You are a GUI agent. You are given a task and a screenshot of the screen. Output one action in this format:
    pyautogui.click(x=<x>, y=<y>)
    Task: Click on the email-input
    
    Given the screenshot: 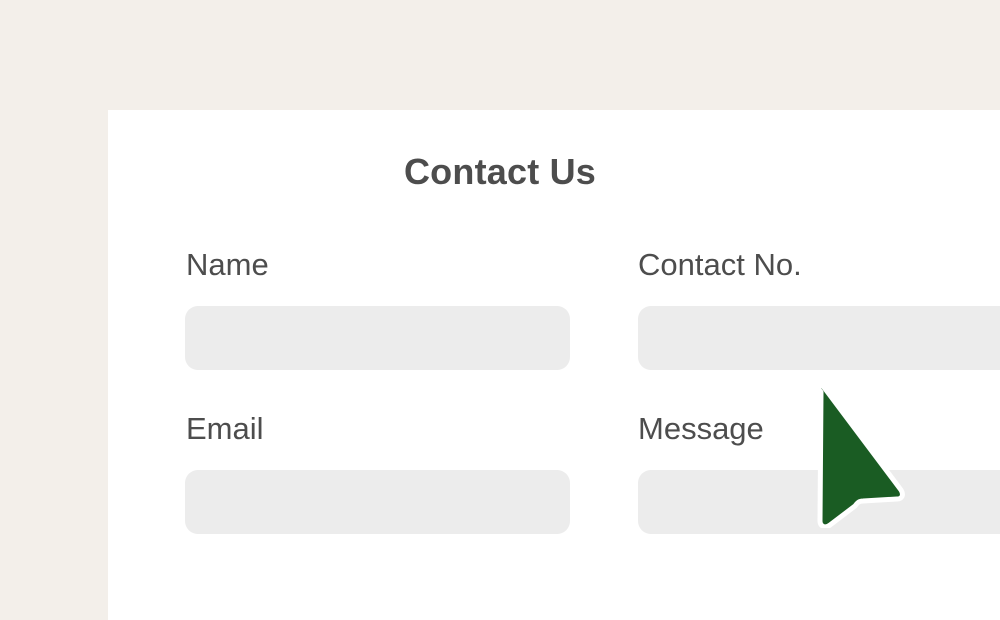 What is the action you would take?
    pyautogui.click(x=377, y=502)
    